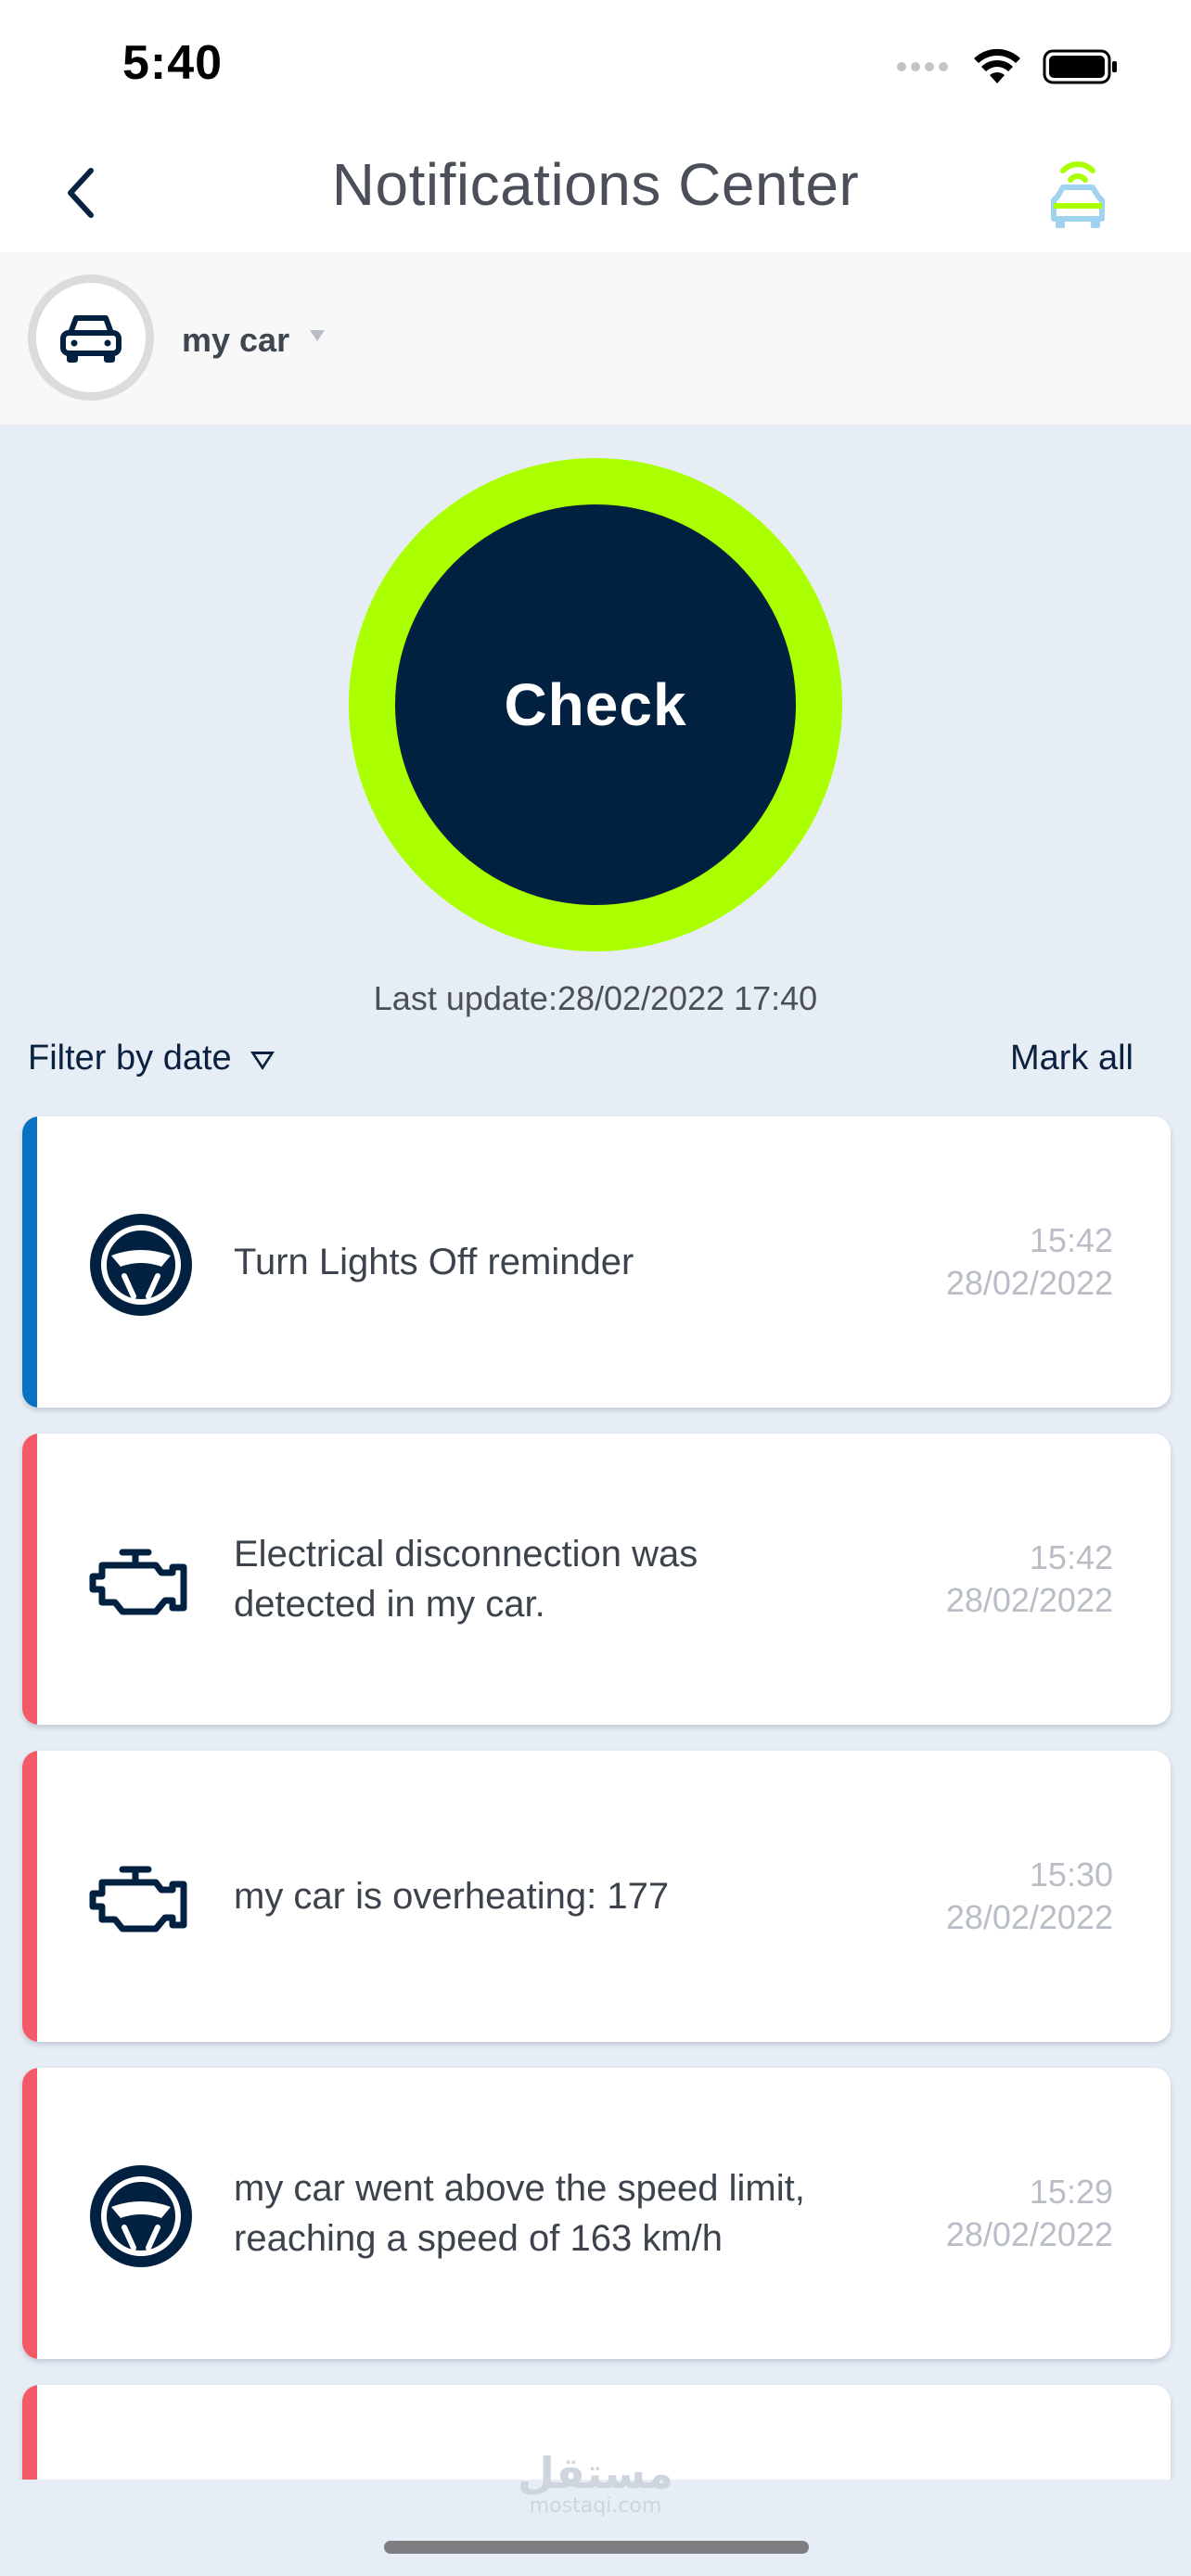 The width and height of the screenshot is (1191, 2576). I want to click on car-icon, so click(91, 339).